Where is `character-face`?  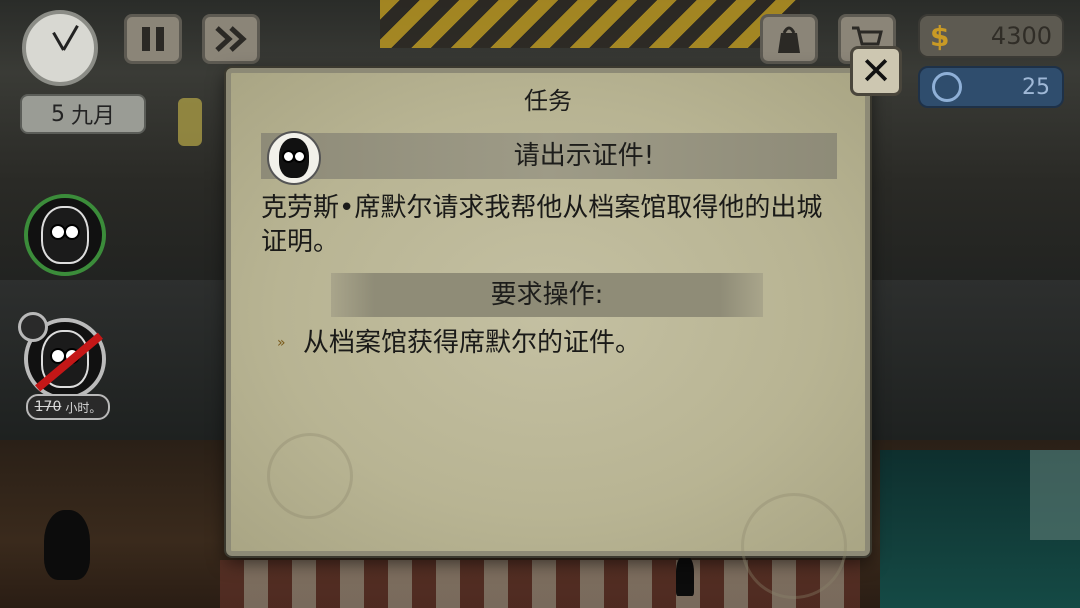 character-face is located at coordinates (65, 235).